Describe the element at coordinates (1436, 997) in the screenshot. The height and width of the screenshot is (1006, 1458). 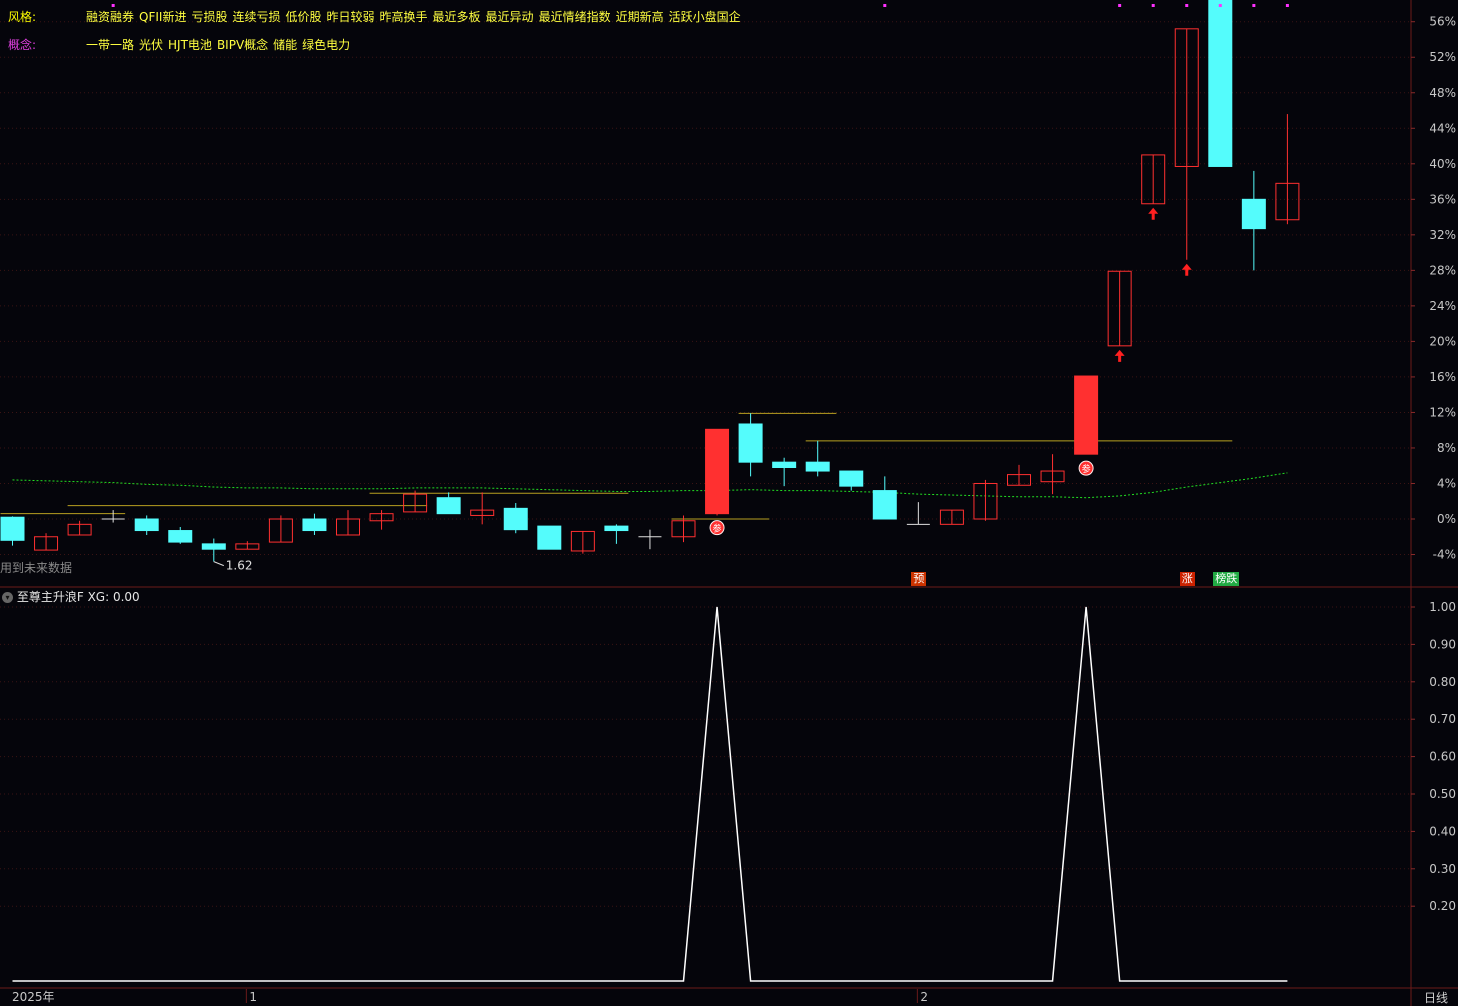
I see `period-label: 日线` at that location.